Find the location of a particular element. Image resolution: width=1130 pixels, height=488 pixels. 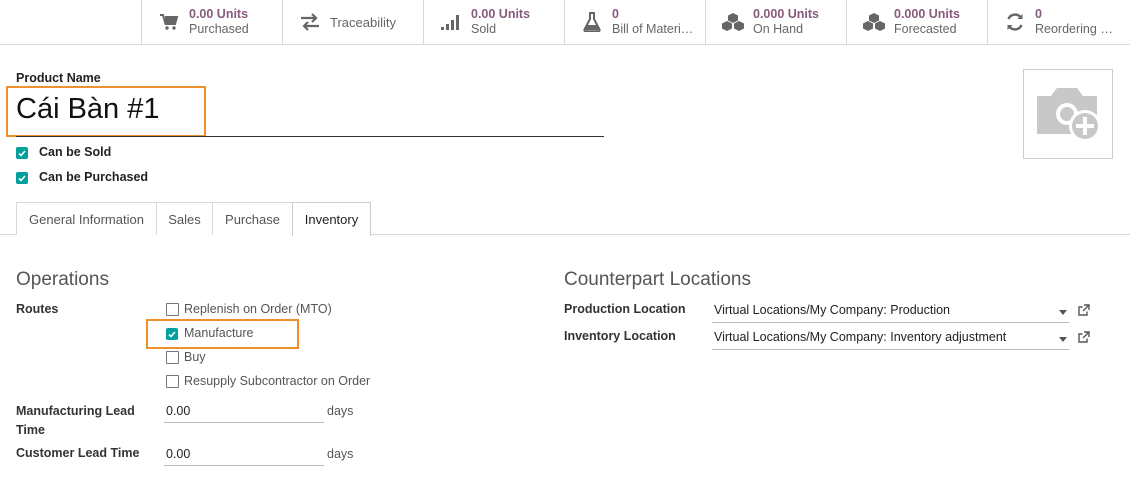

tab-general-information: General Information is located at coordinates (86, 218).